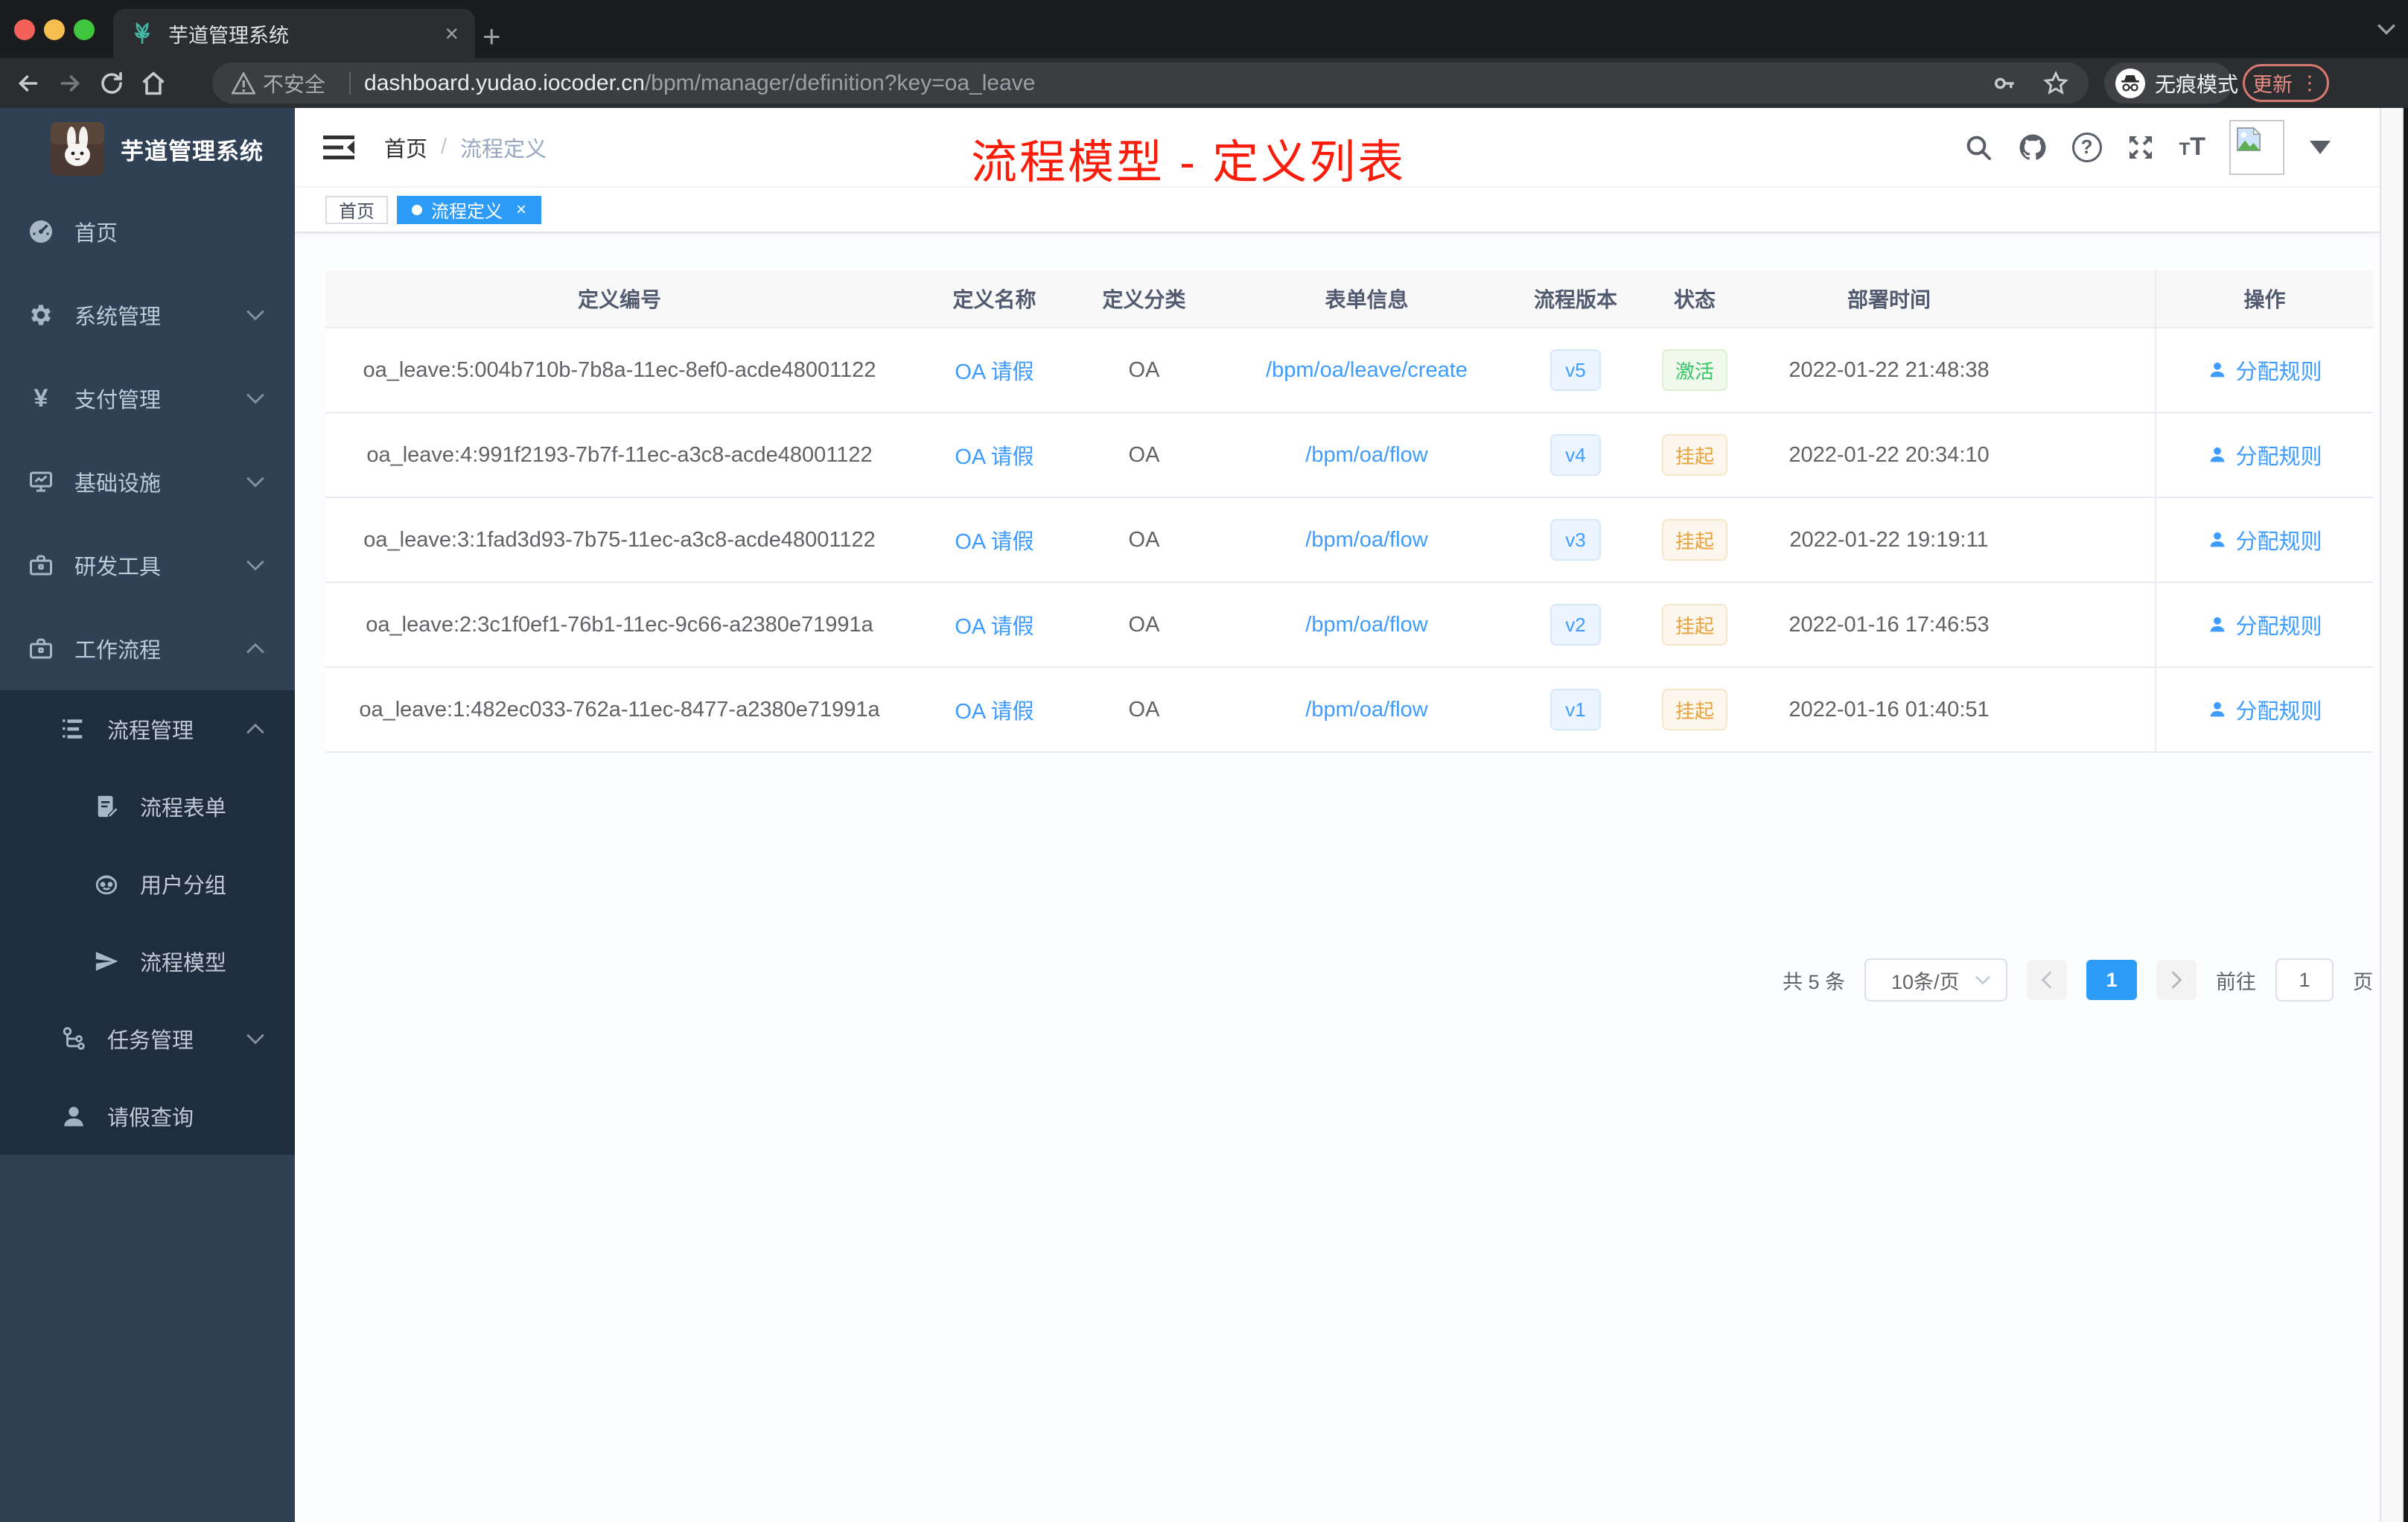 This screenshot has height=1522, width=2408. I want to click on sidebar-item-label: 首页, so click(96, 234).